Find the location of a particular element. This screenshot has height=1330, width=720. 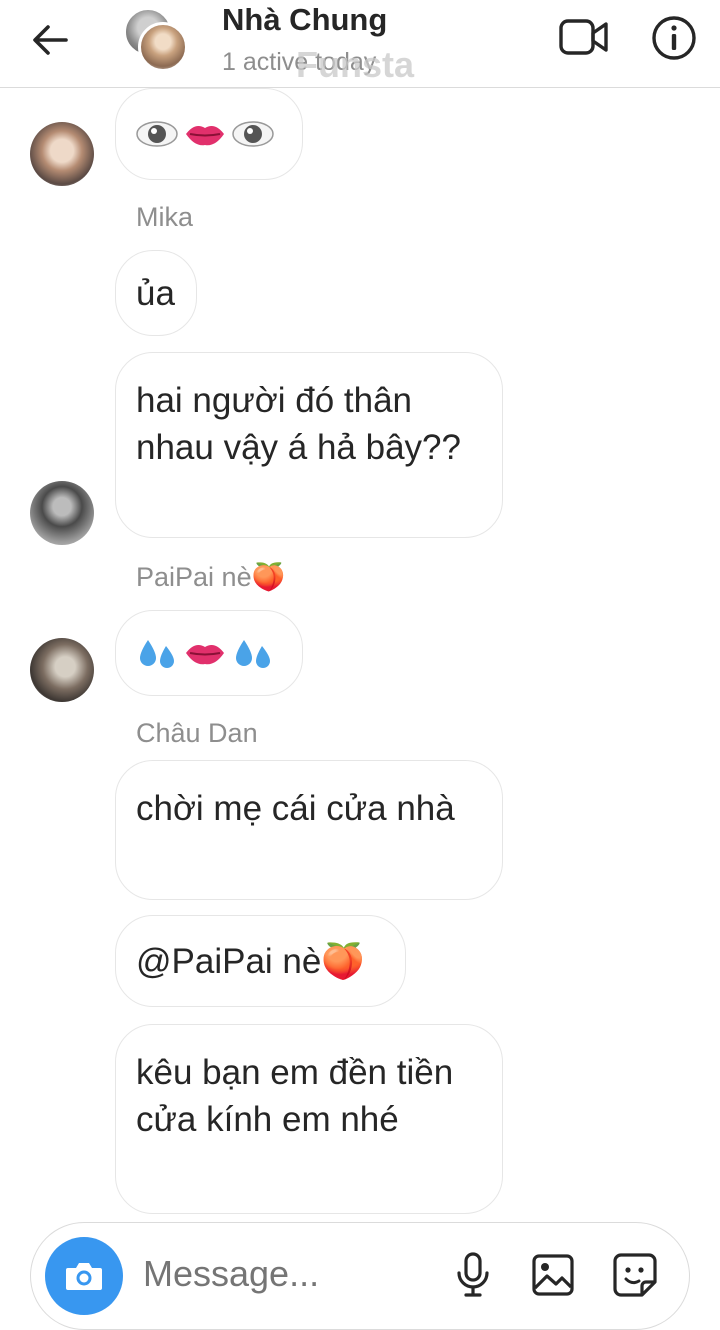

image-icon is located at coordinates (553, 1275).